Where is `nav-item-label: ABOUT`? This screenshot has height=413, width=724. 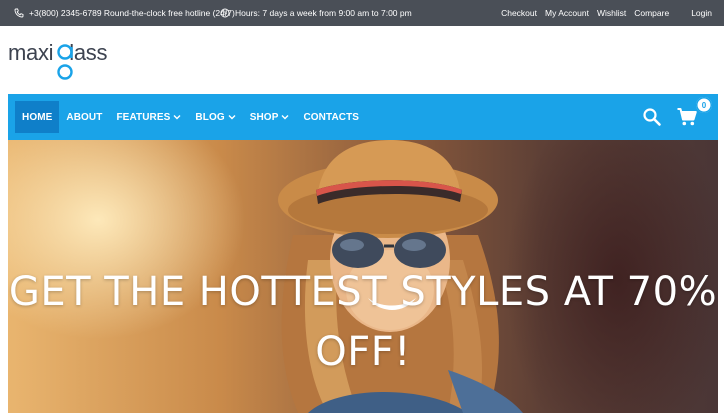 nav-item-label: ABOUT is located at coordinates (84, 117).